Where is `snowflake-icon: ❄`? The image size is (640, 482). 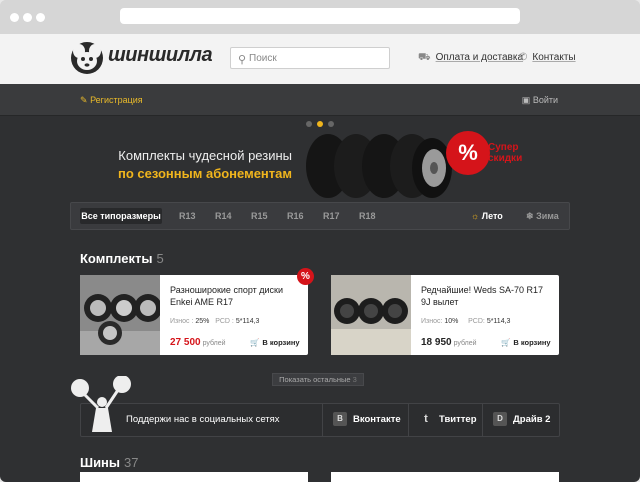 snowflake-icon: ❄ is located at coordinates (530, 216).